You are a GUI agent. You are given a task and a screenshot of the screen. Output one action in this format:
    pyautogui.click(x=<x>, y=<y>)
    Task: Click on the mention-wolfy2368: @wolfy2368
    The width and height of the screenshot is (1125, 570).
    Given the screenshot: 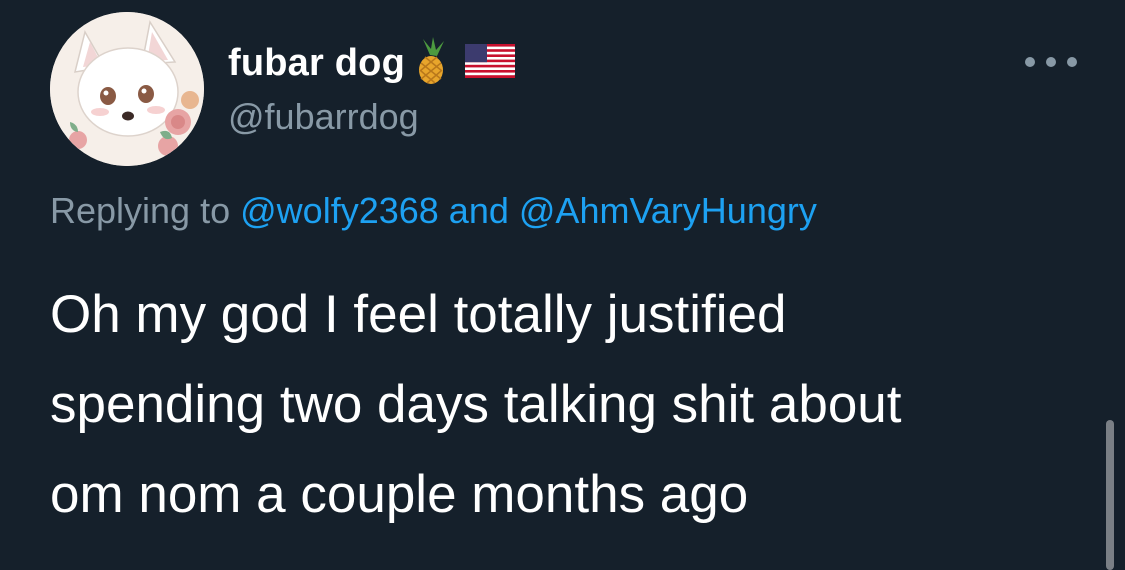 What is the action you would take?
    pyautogui.click(x=339, y=210)
    